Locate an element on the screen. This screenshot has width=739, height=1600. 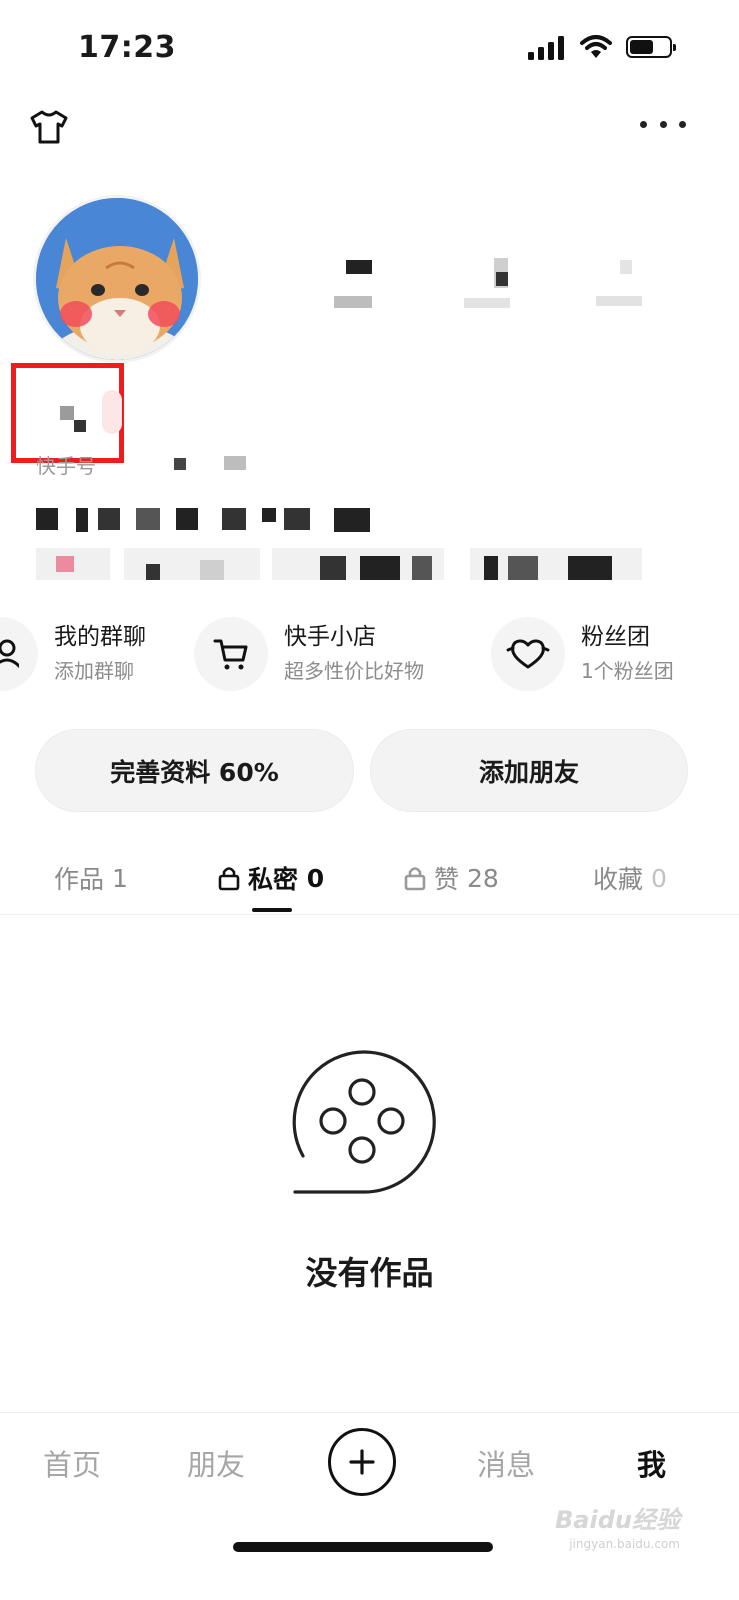
tab-count: 1 is located at coordinates (119, 878).